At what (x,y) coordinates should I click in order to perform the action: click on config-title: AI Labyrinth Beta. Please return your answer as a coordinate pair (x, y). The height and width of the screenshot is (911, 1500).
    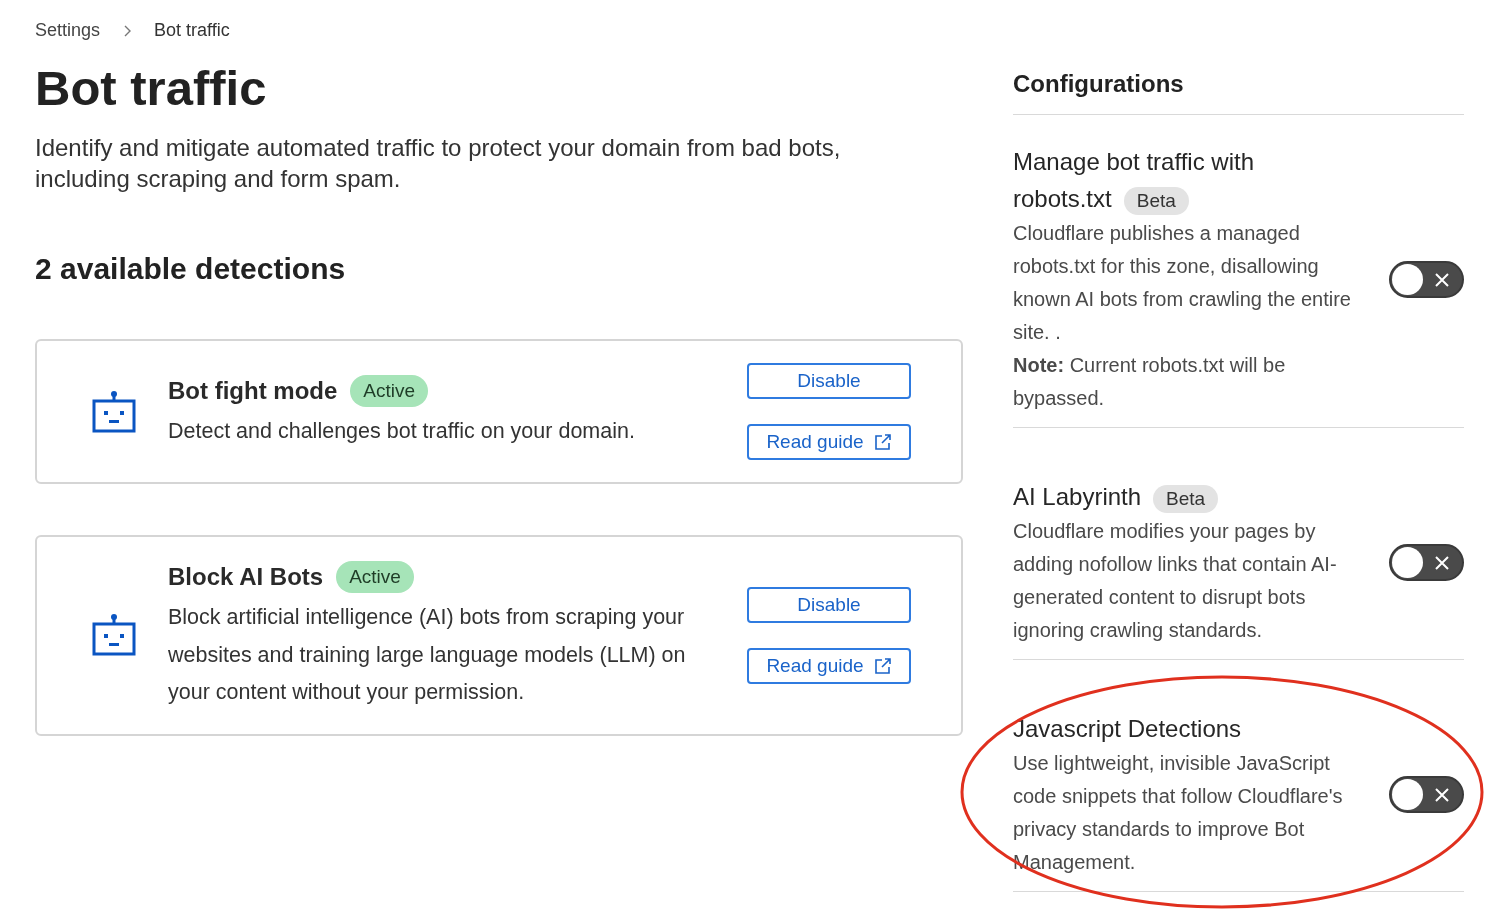
    Looking at the image, I should click on (1163, 496).